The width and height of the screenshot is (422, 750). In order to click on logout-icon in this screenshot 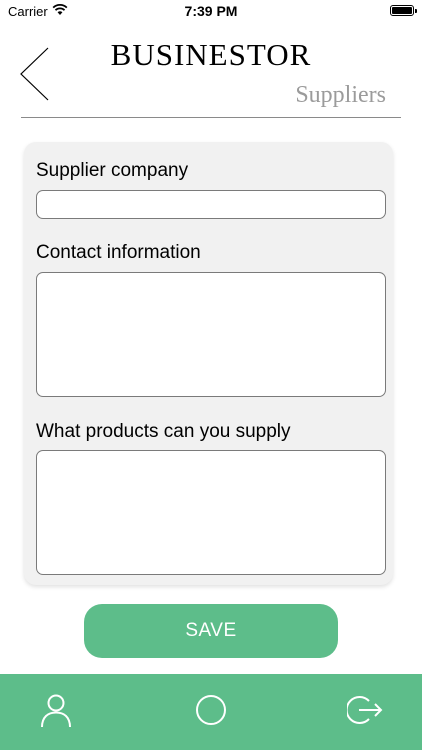, I will do `click(365, 710)`.